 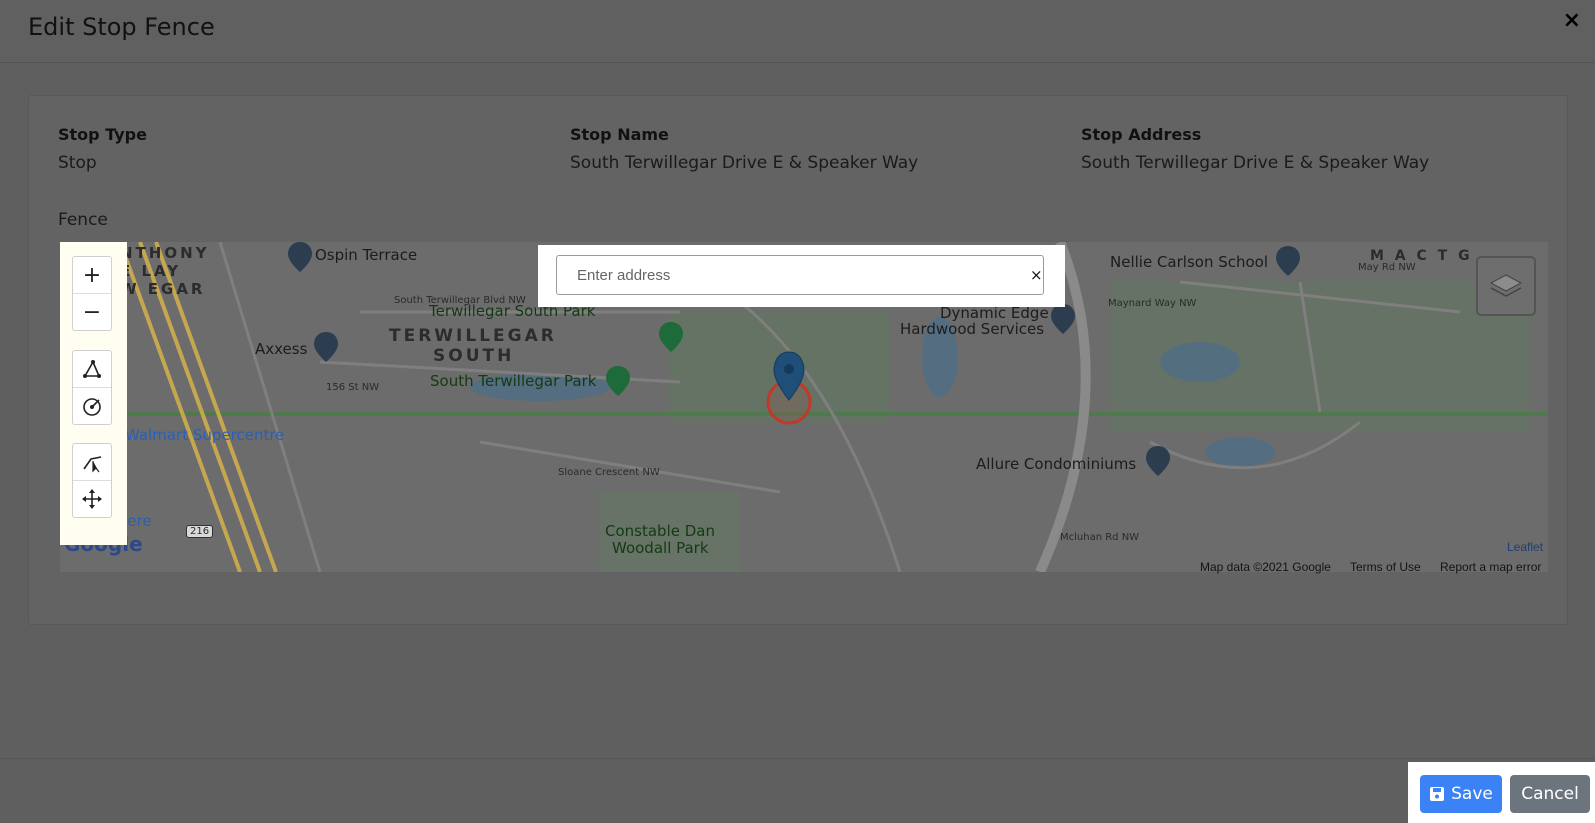 What do you see at coordinates (460, 300) in the screenshot?
I see `map-label-road-south-terwillegar-blvd: South Terwillegar Blvd NW` at bounding box center [460, 300].